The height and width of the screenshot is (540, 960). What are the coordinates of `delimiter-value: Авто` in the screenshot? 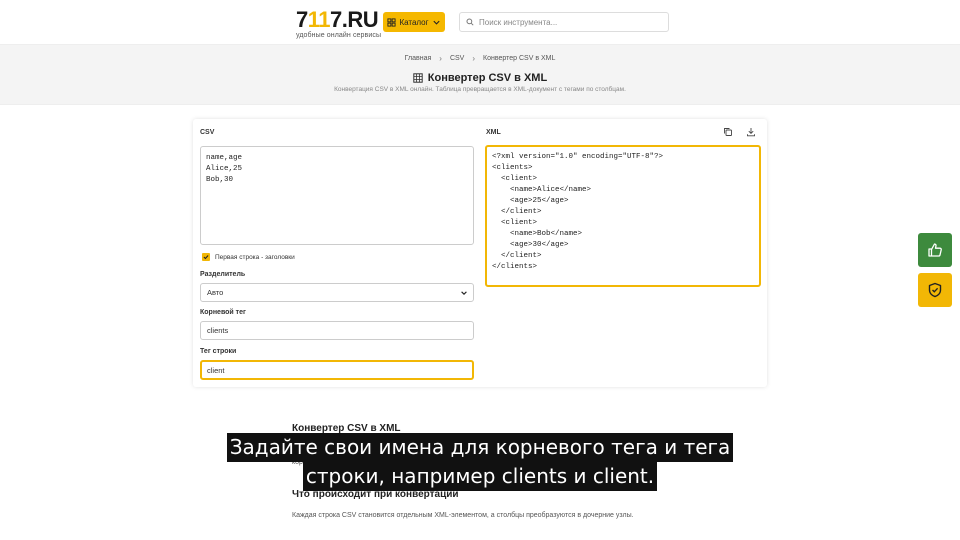 It's located at (215, 292).